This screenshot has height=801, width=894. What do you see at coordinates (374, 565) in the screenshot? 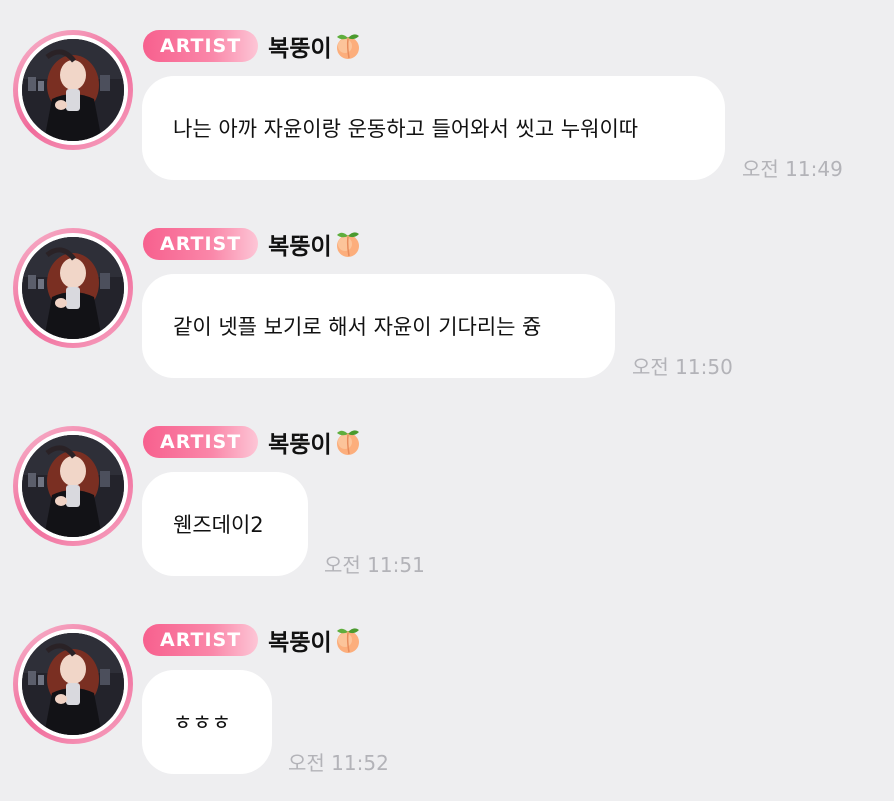
I see `message-timestamp: 오전 11:51` at bounding box center [374, 565].